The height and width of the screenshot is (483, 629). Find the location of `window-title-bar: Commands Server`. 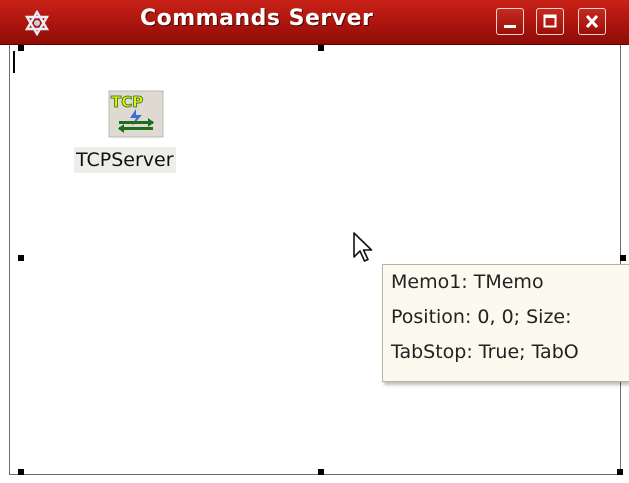

window-title-bar: Commands Server is located at coordinates (314, 22).